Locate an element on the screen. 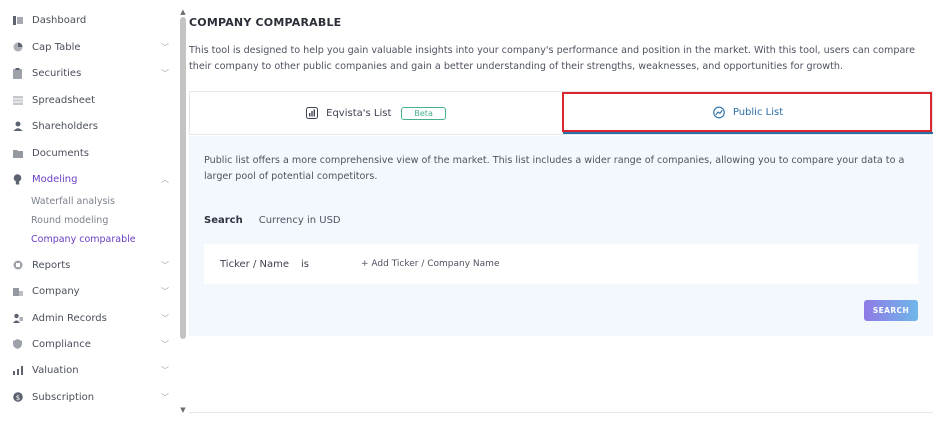 The image size is (940, 426). content-divider is located at coordinates (561, 412).